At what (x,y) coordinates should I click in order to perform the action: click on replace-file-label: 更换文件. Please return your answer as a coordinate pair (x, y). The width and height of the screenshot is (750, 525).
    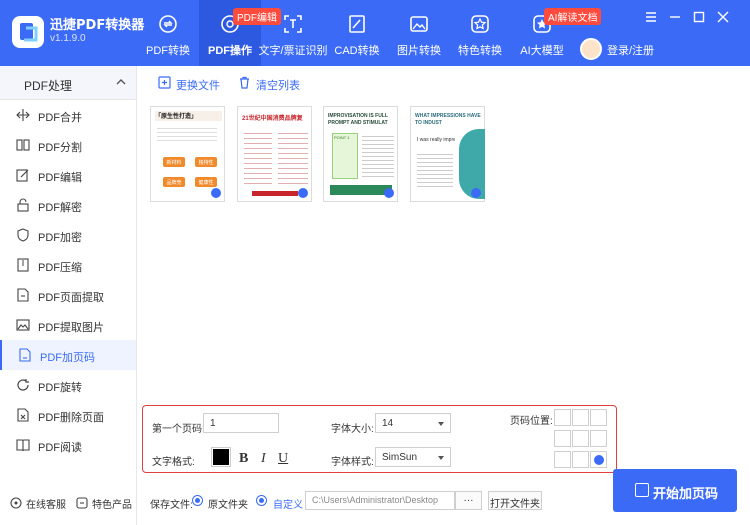
    Looking at the image, I should click on (198, 86).